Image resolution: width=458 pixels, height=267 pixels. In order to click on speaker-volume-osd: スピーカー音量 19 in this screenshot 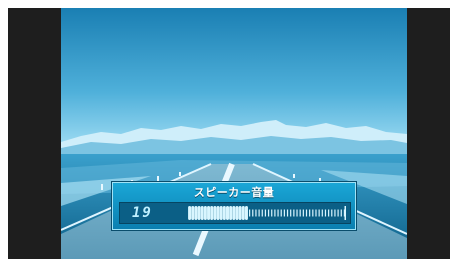, I will do `click(234, 206)`.